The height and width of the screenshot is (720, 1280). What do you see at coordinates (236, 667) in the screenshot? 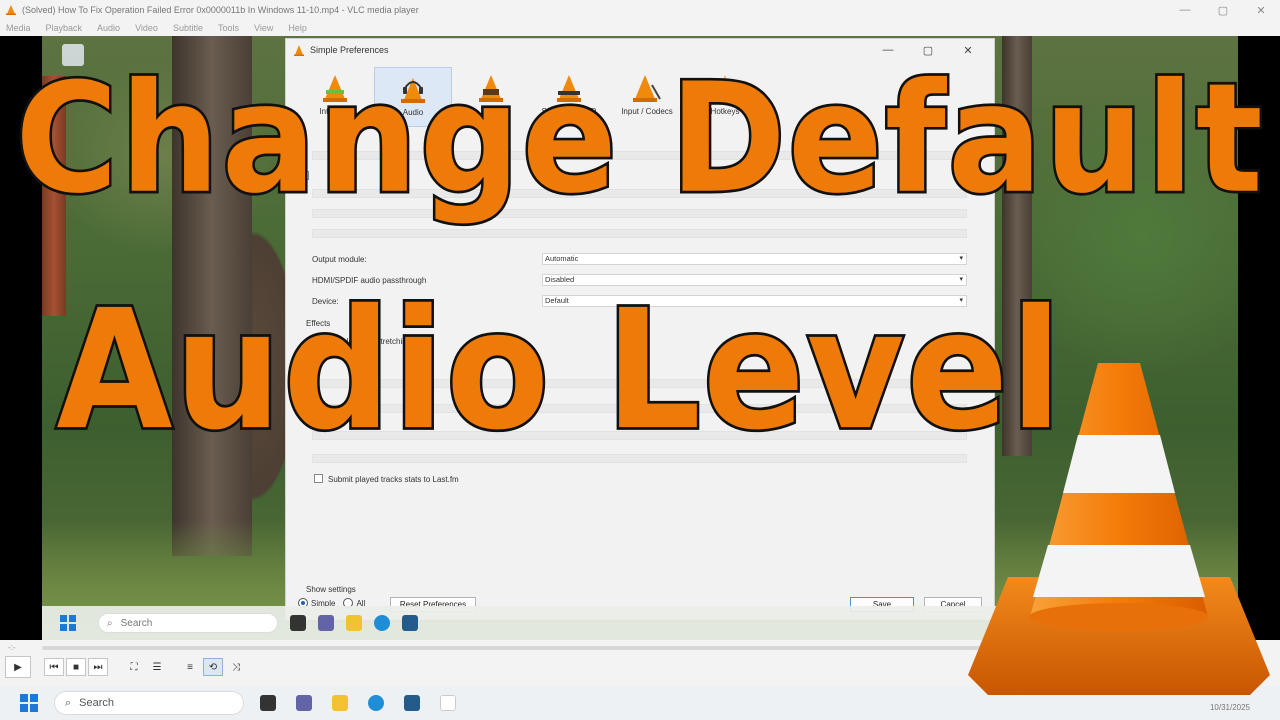
I see `shuffle-icon: ⤨` at bounding box center [236, 667].